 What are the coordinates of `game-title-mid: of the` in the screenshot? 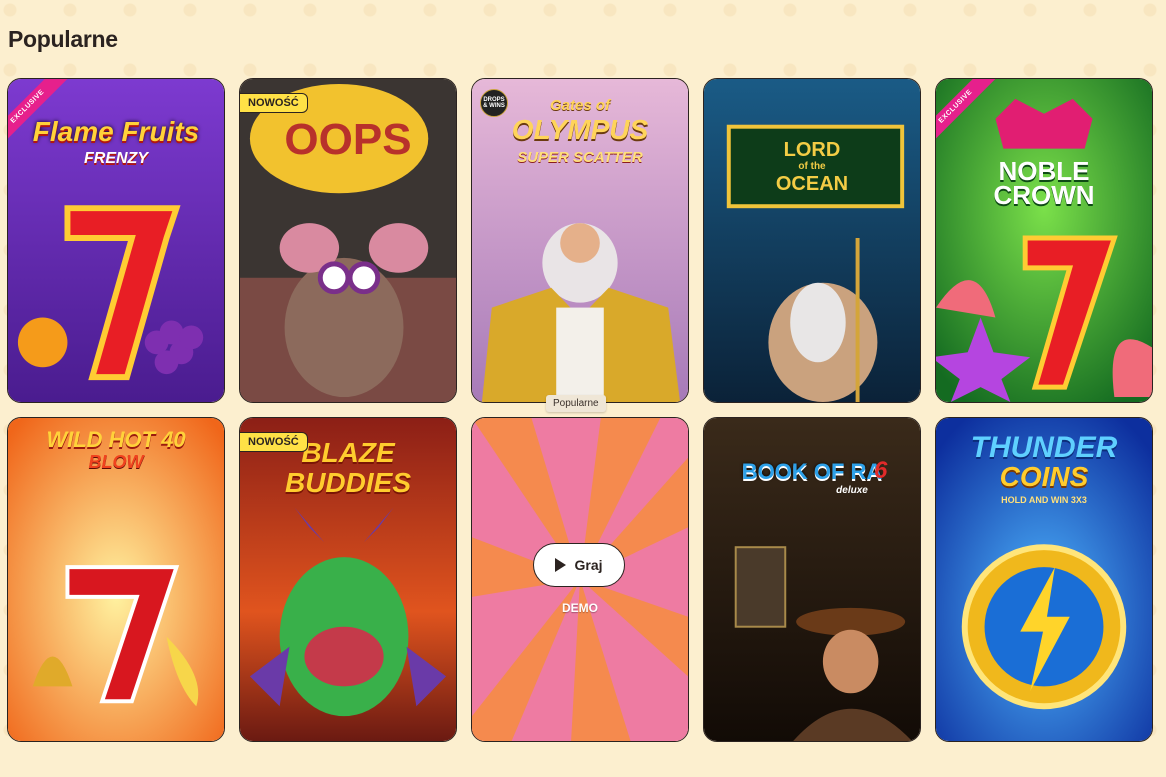 It's located at (812, 166).